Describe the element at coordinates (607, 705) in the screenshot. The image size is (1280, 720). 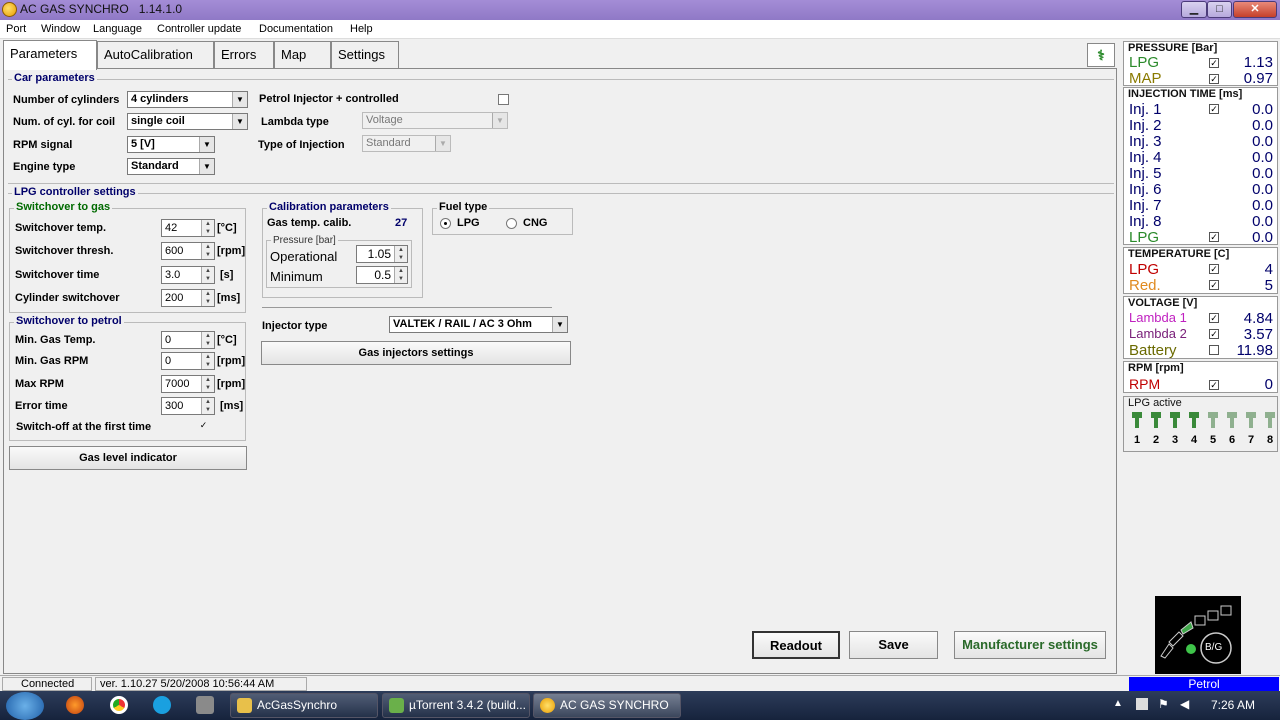
I see `taskbar-ac-gas-synchro: AC GAS SYNCHRO` at that location.